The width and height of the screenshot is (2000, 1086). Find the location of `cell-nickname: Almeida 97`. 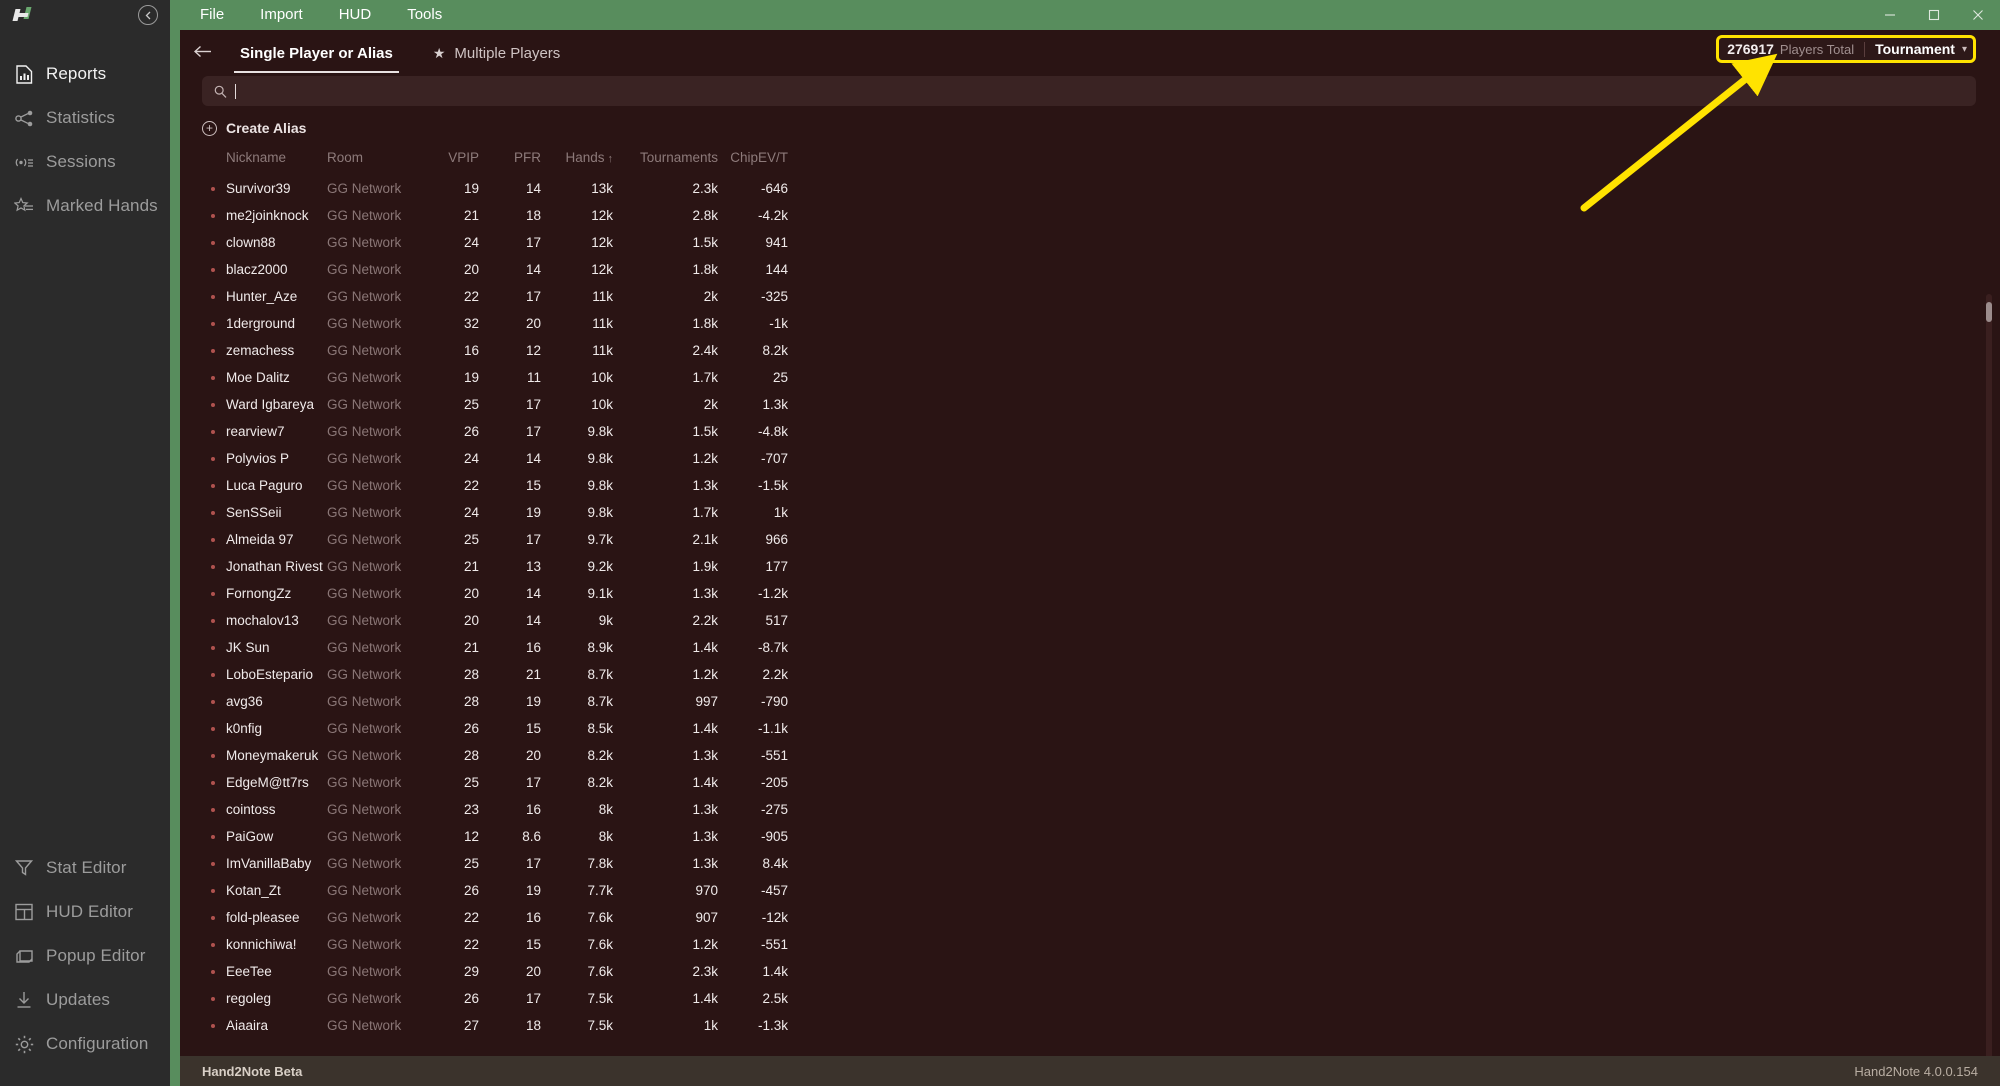

cell-nickname: Almeida 97 is located at coordinates (264, 539).